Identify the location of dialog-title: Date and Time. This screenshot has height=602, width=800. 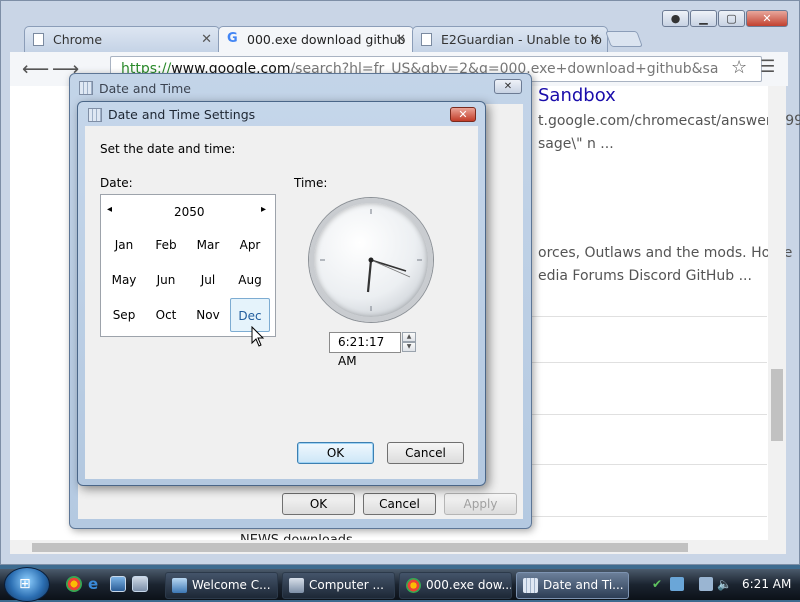
(145, 88).